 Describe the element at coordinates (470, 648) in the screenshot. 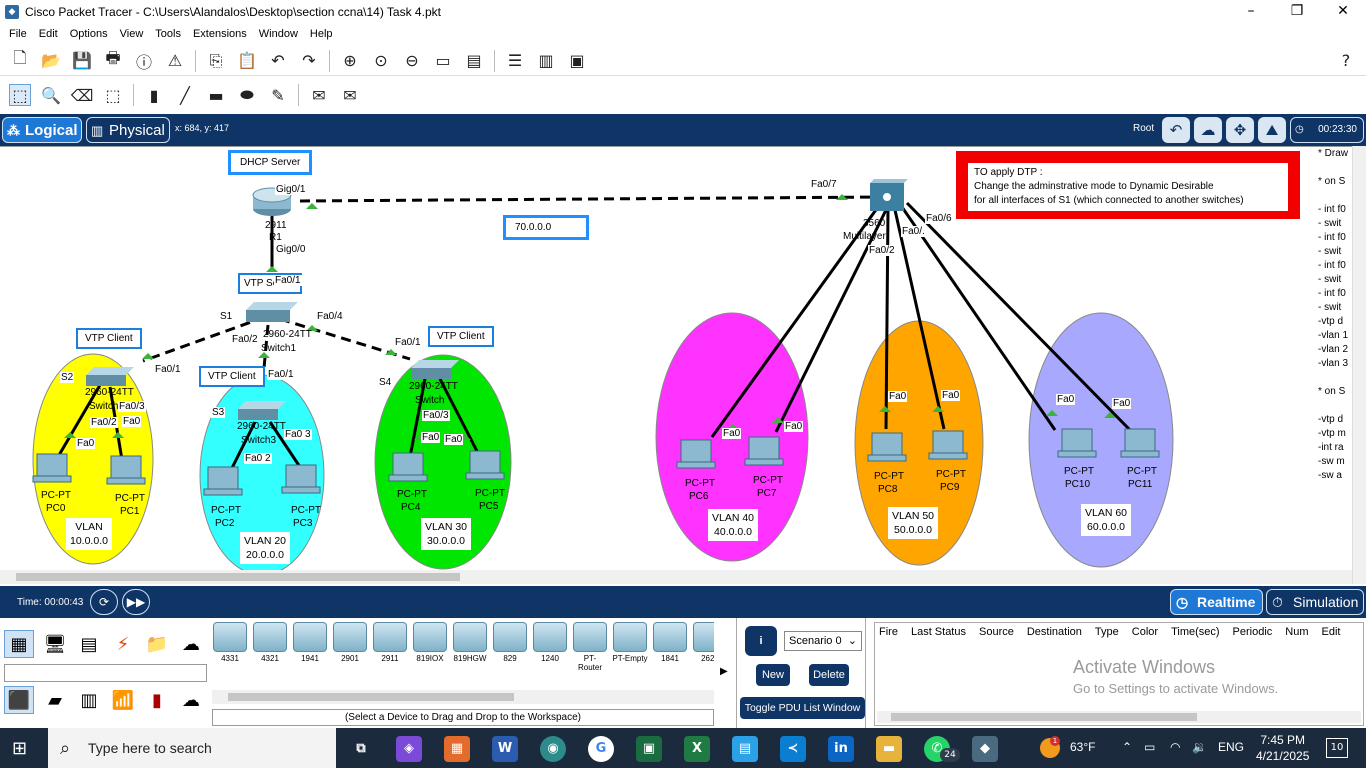

I see `device-model-item: 819HGW` at that location.